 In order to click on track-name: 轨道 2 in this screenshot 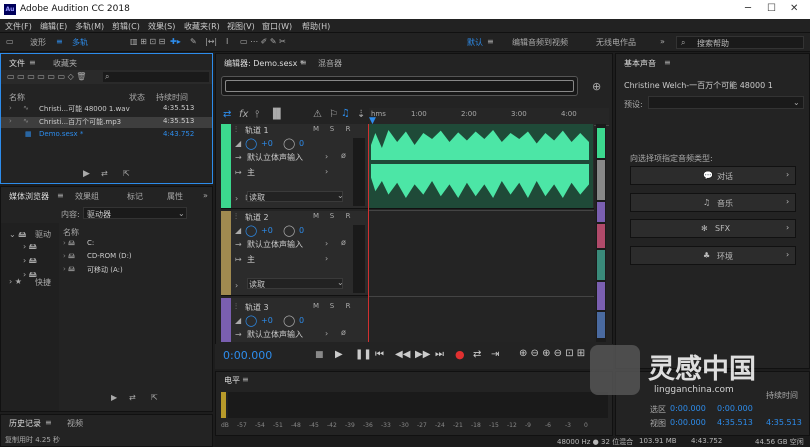, I will do `click(257, 217)`.